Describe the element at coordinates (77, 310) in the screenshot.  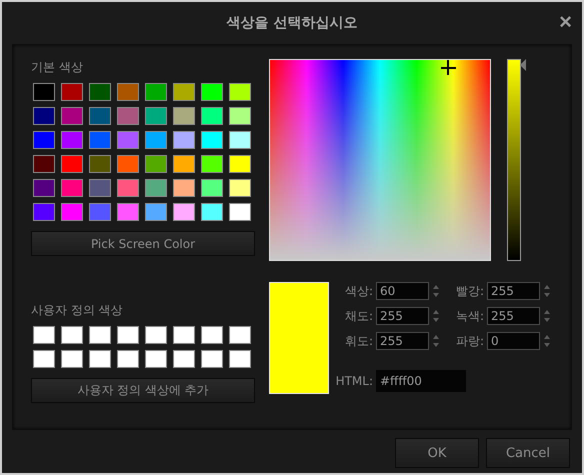
I see `section-label: 사용자 정의 색상` at that location.